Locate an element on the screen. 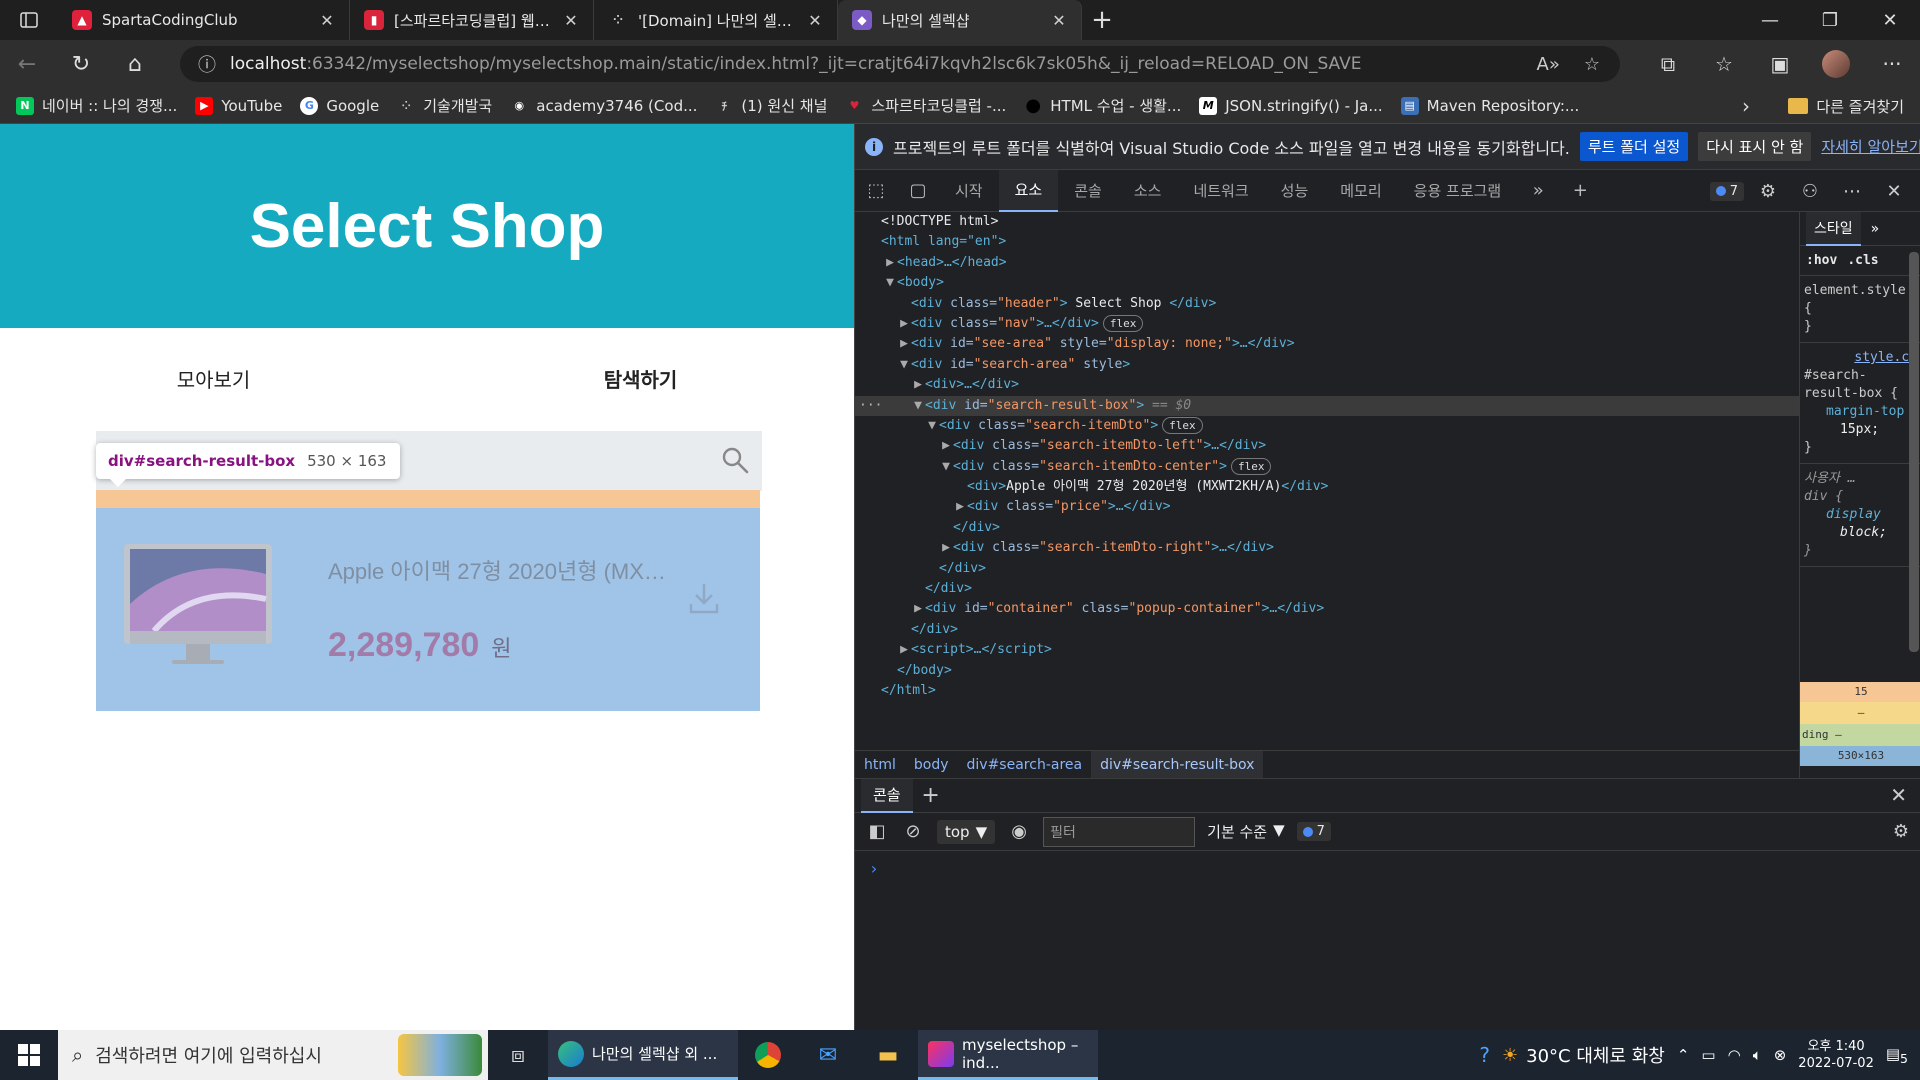 The height and width of the screenshot is (1080, 1920). read-aloud-icon: A» is located at coordinates (1548, 64).